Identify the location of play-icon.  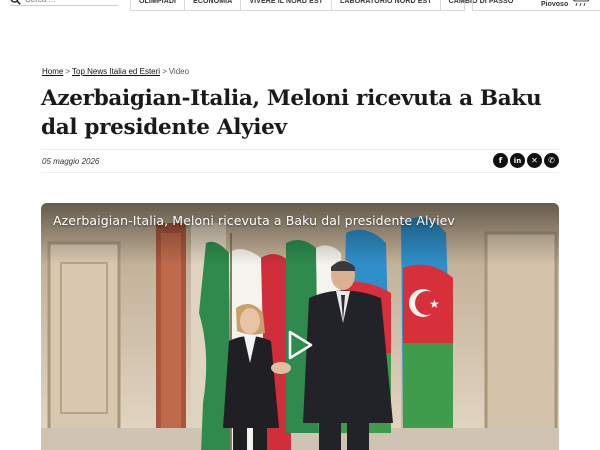
(300, 345).